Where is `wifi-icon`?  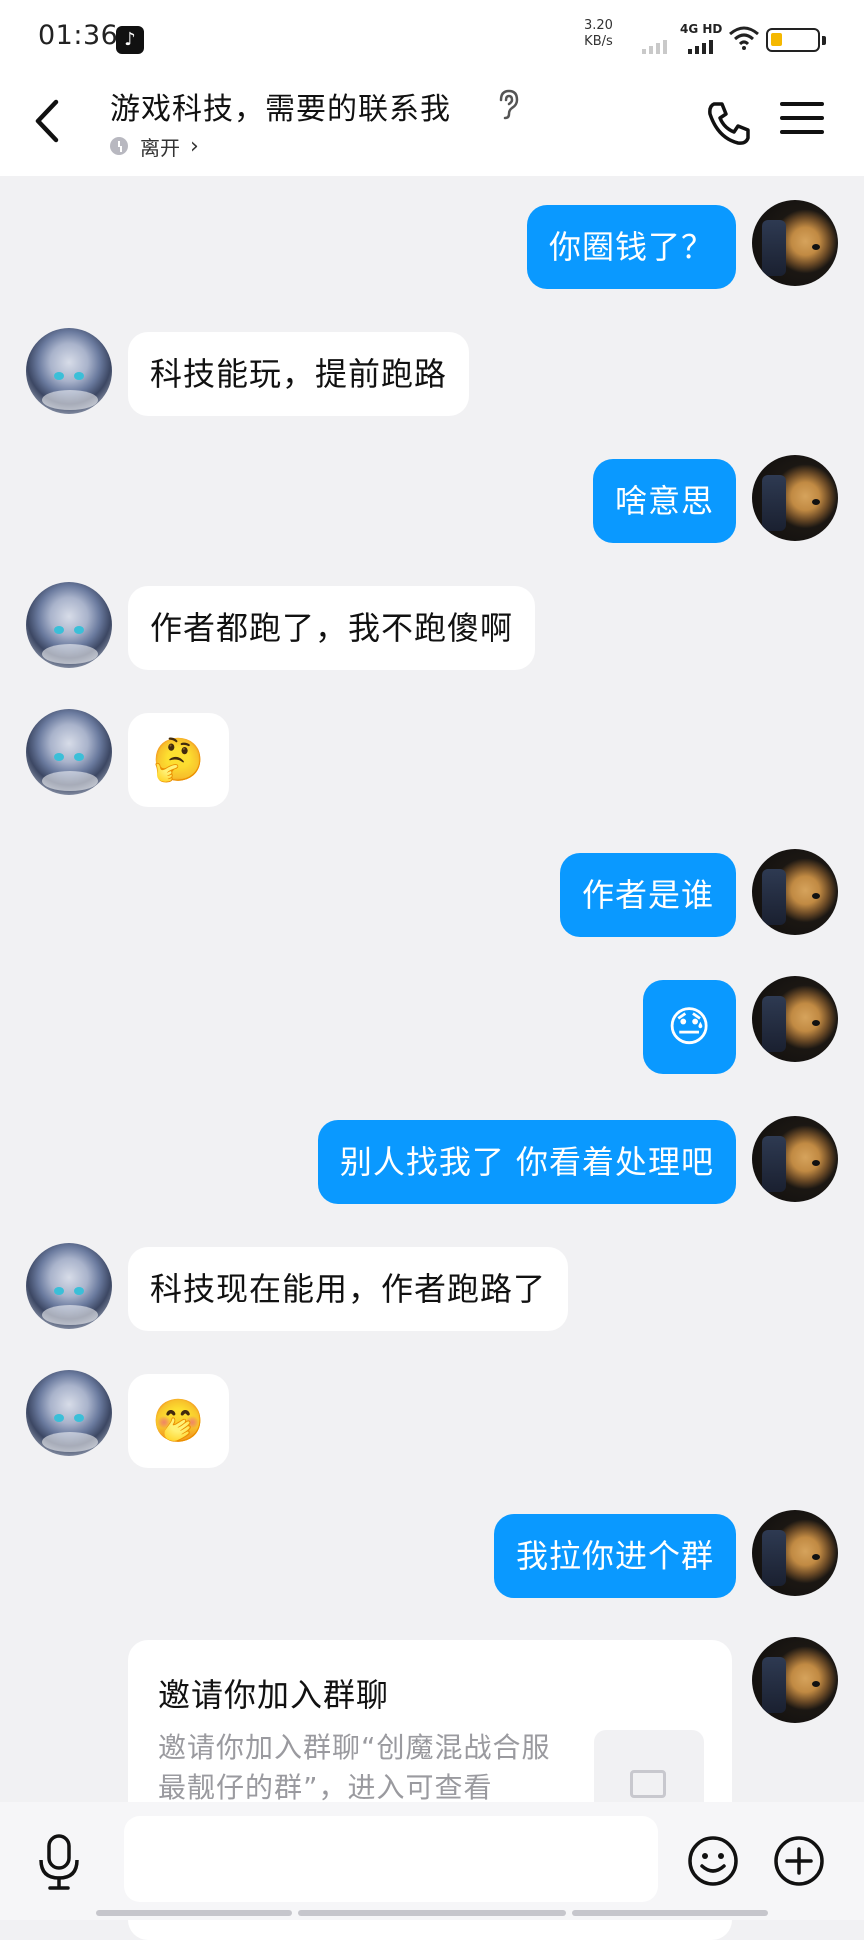 wifi-icon is located at coordinates (744, 38).